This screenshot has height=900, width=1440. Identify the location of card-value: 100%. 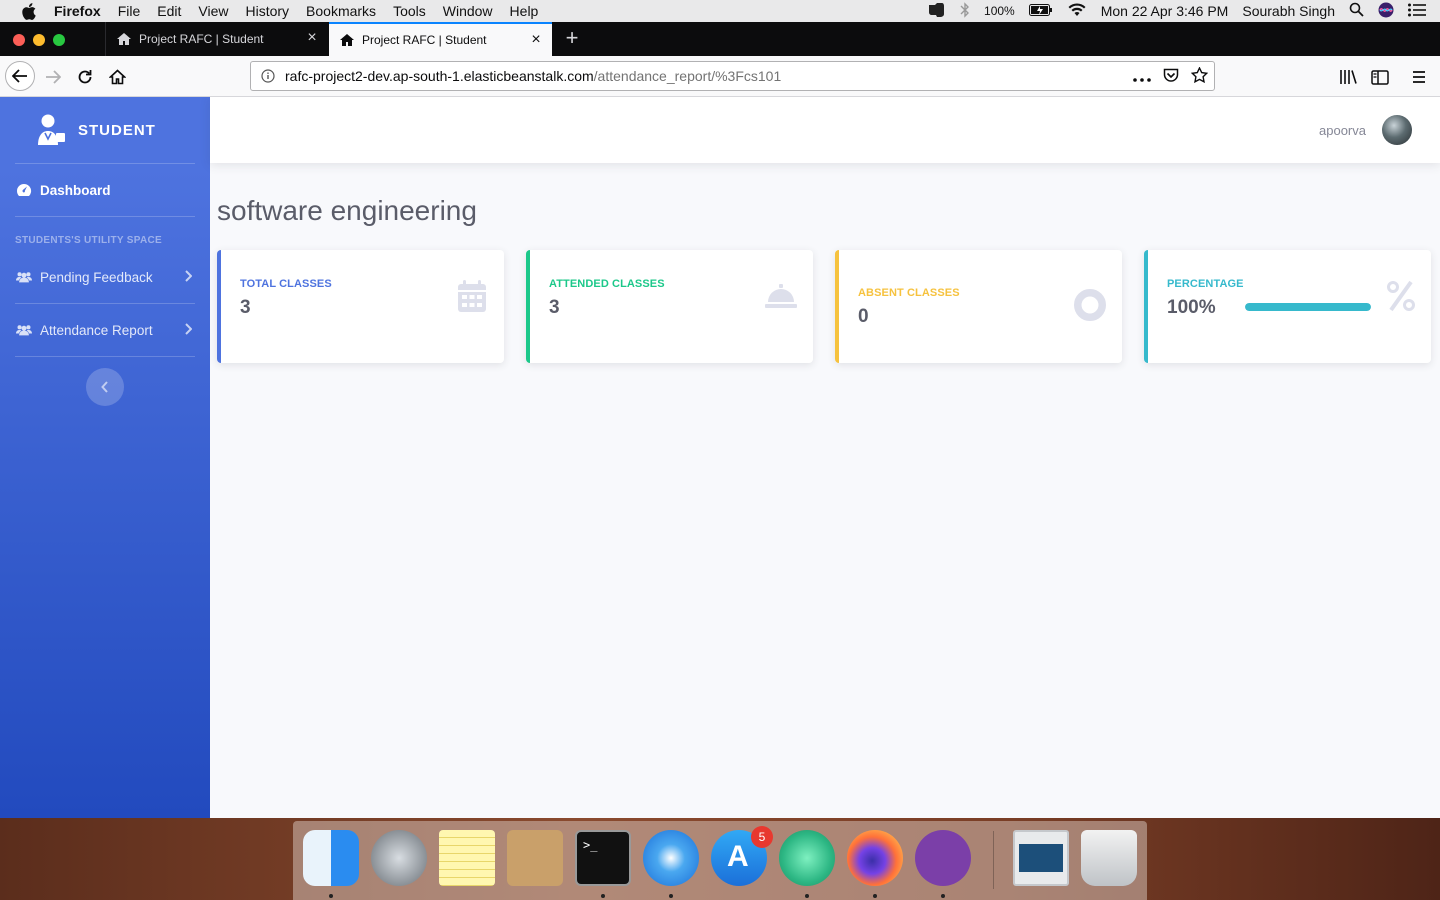
(1191, 307).